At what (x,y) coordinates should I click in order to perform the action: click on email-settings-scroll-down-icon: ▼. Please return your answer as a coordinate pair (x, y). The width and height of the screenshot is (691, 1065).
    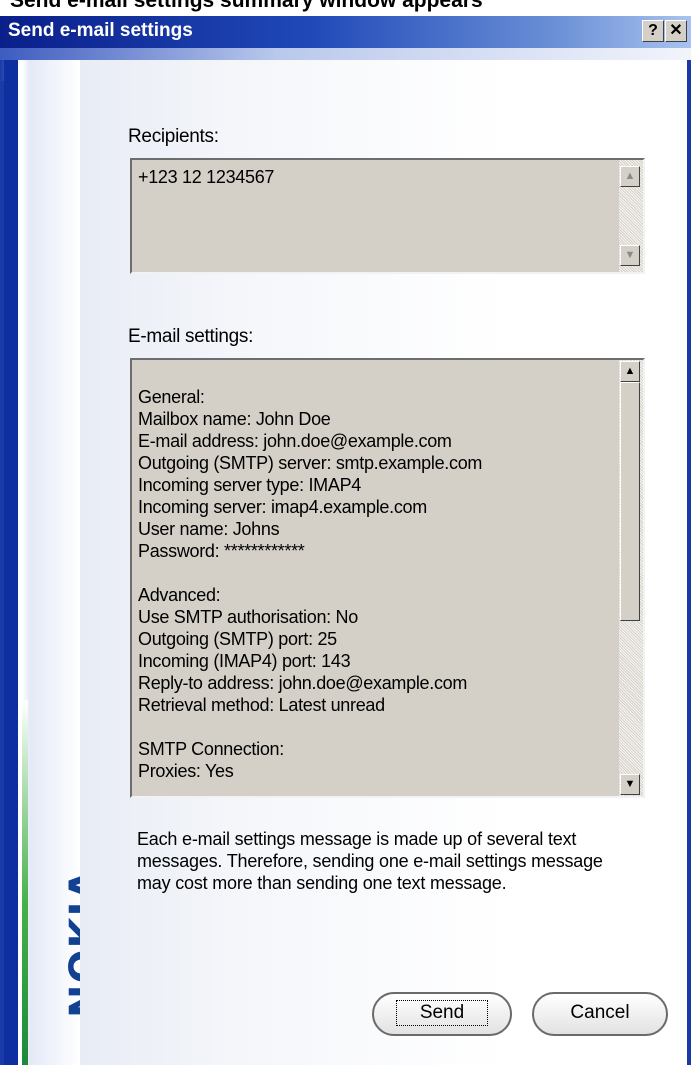
    Looking at the image, I should click on (630, 784).